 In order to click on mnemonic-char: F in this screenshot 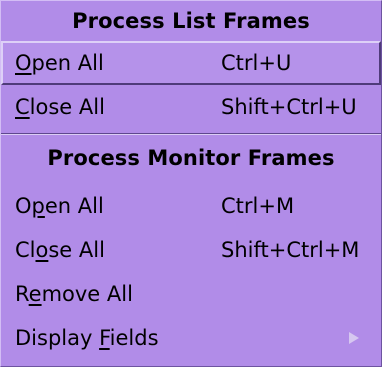, I will do `click(104, 338)`.